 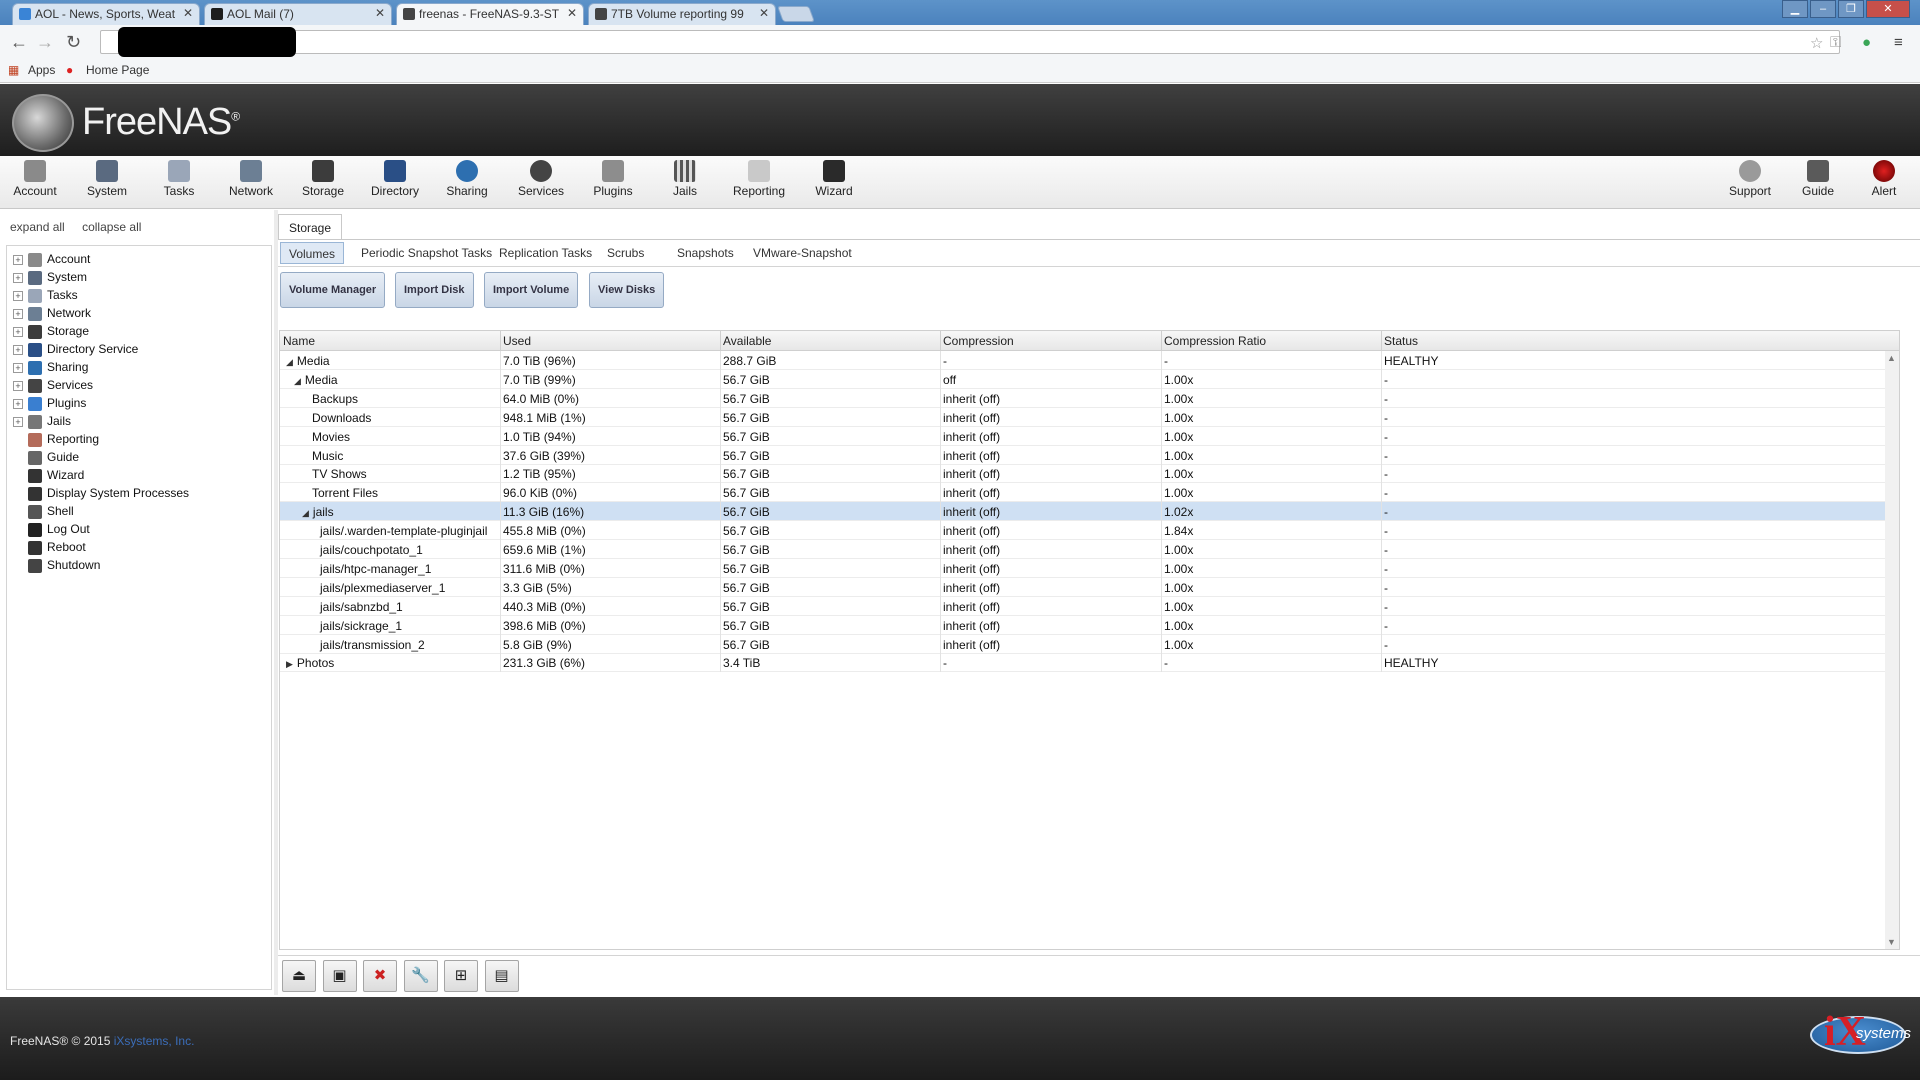 I want to click on sidebar-item-account: + Account, so click(x=51, y=262).